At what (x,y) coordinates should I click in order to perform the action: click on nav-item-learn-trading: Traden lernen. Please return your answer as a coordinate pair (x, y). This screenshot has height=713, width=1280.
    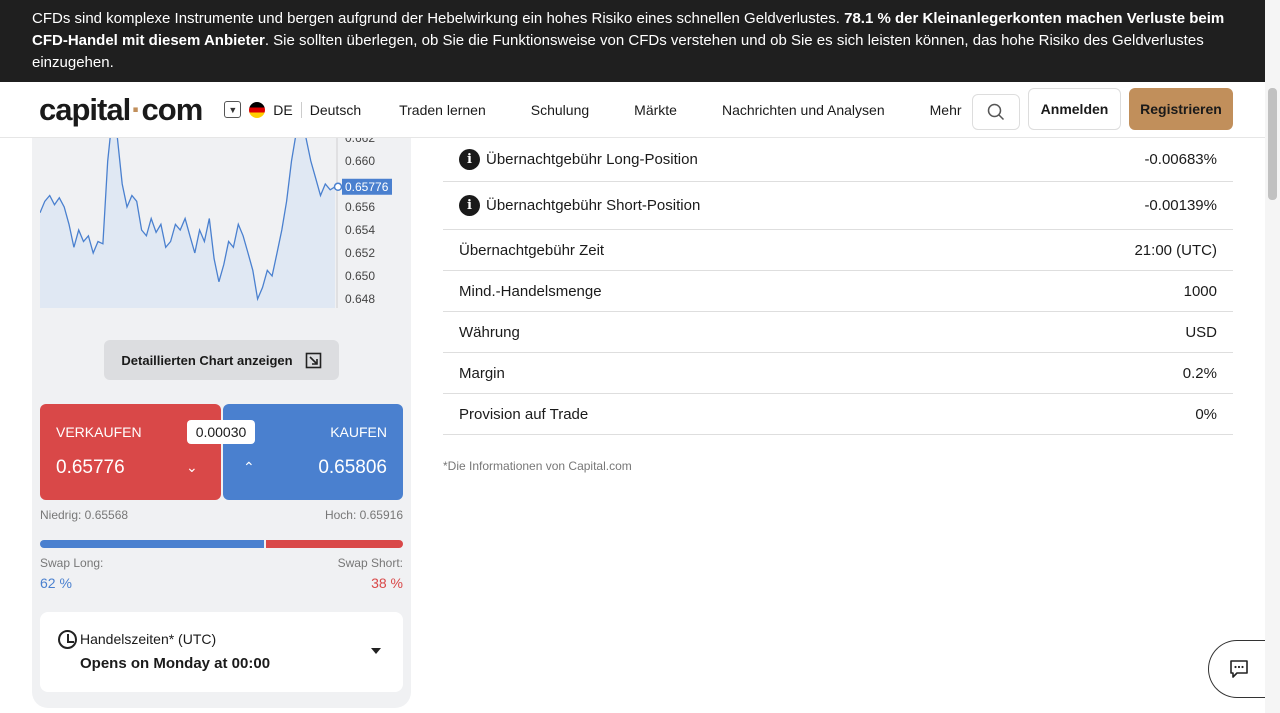
    Looking at the image, I should click on (442, 110).